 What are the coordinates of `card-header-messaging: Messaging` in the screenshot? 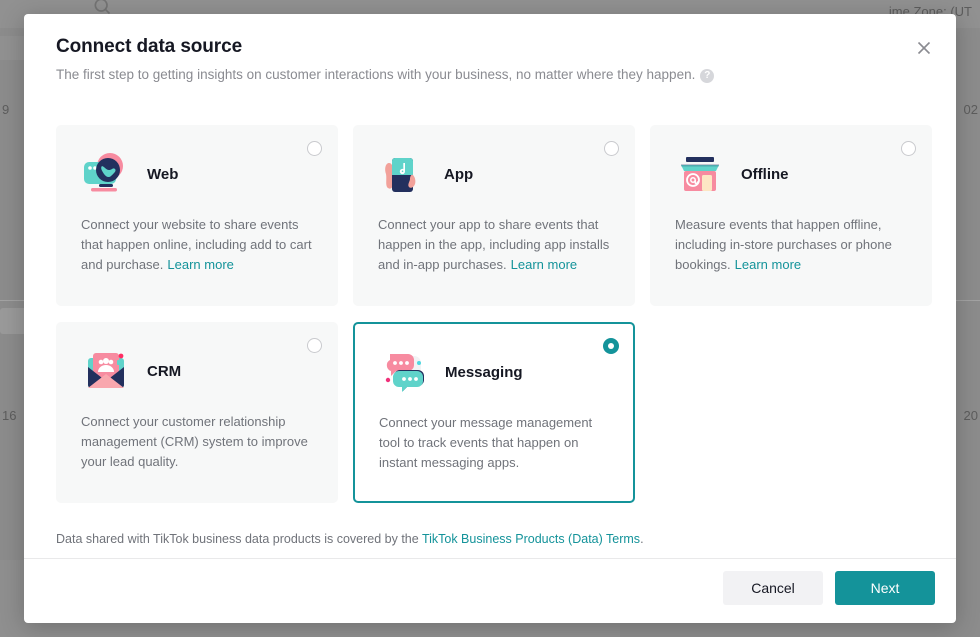 It's located at (450, 372).